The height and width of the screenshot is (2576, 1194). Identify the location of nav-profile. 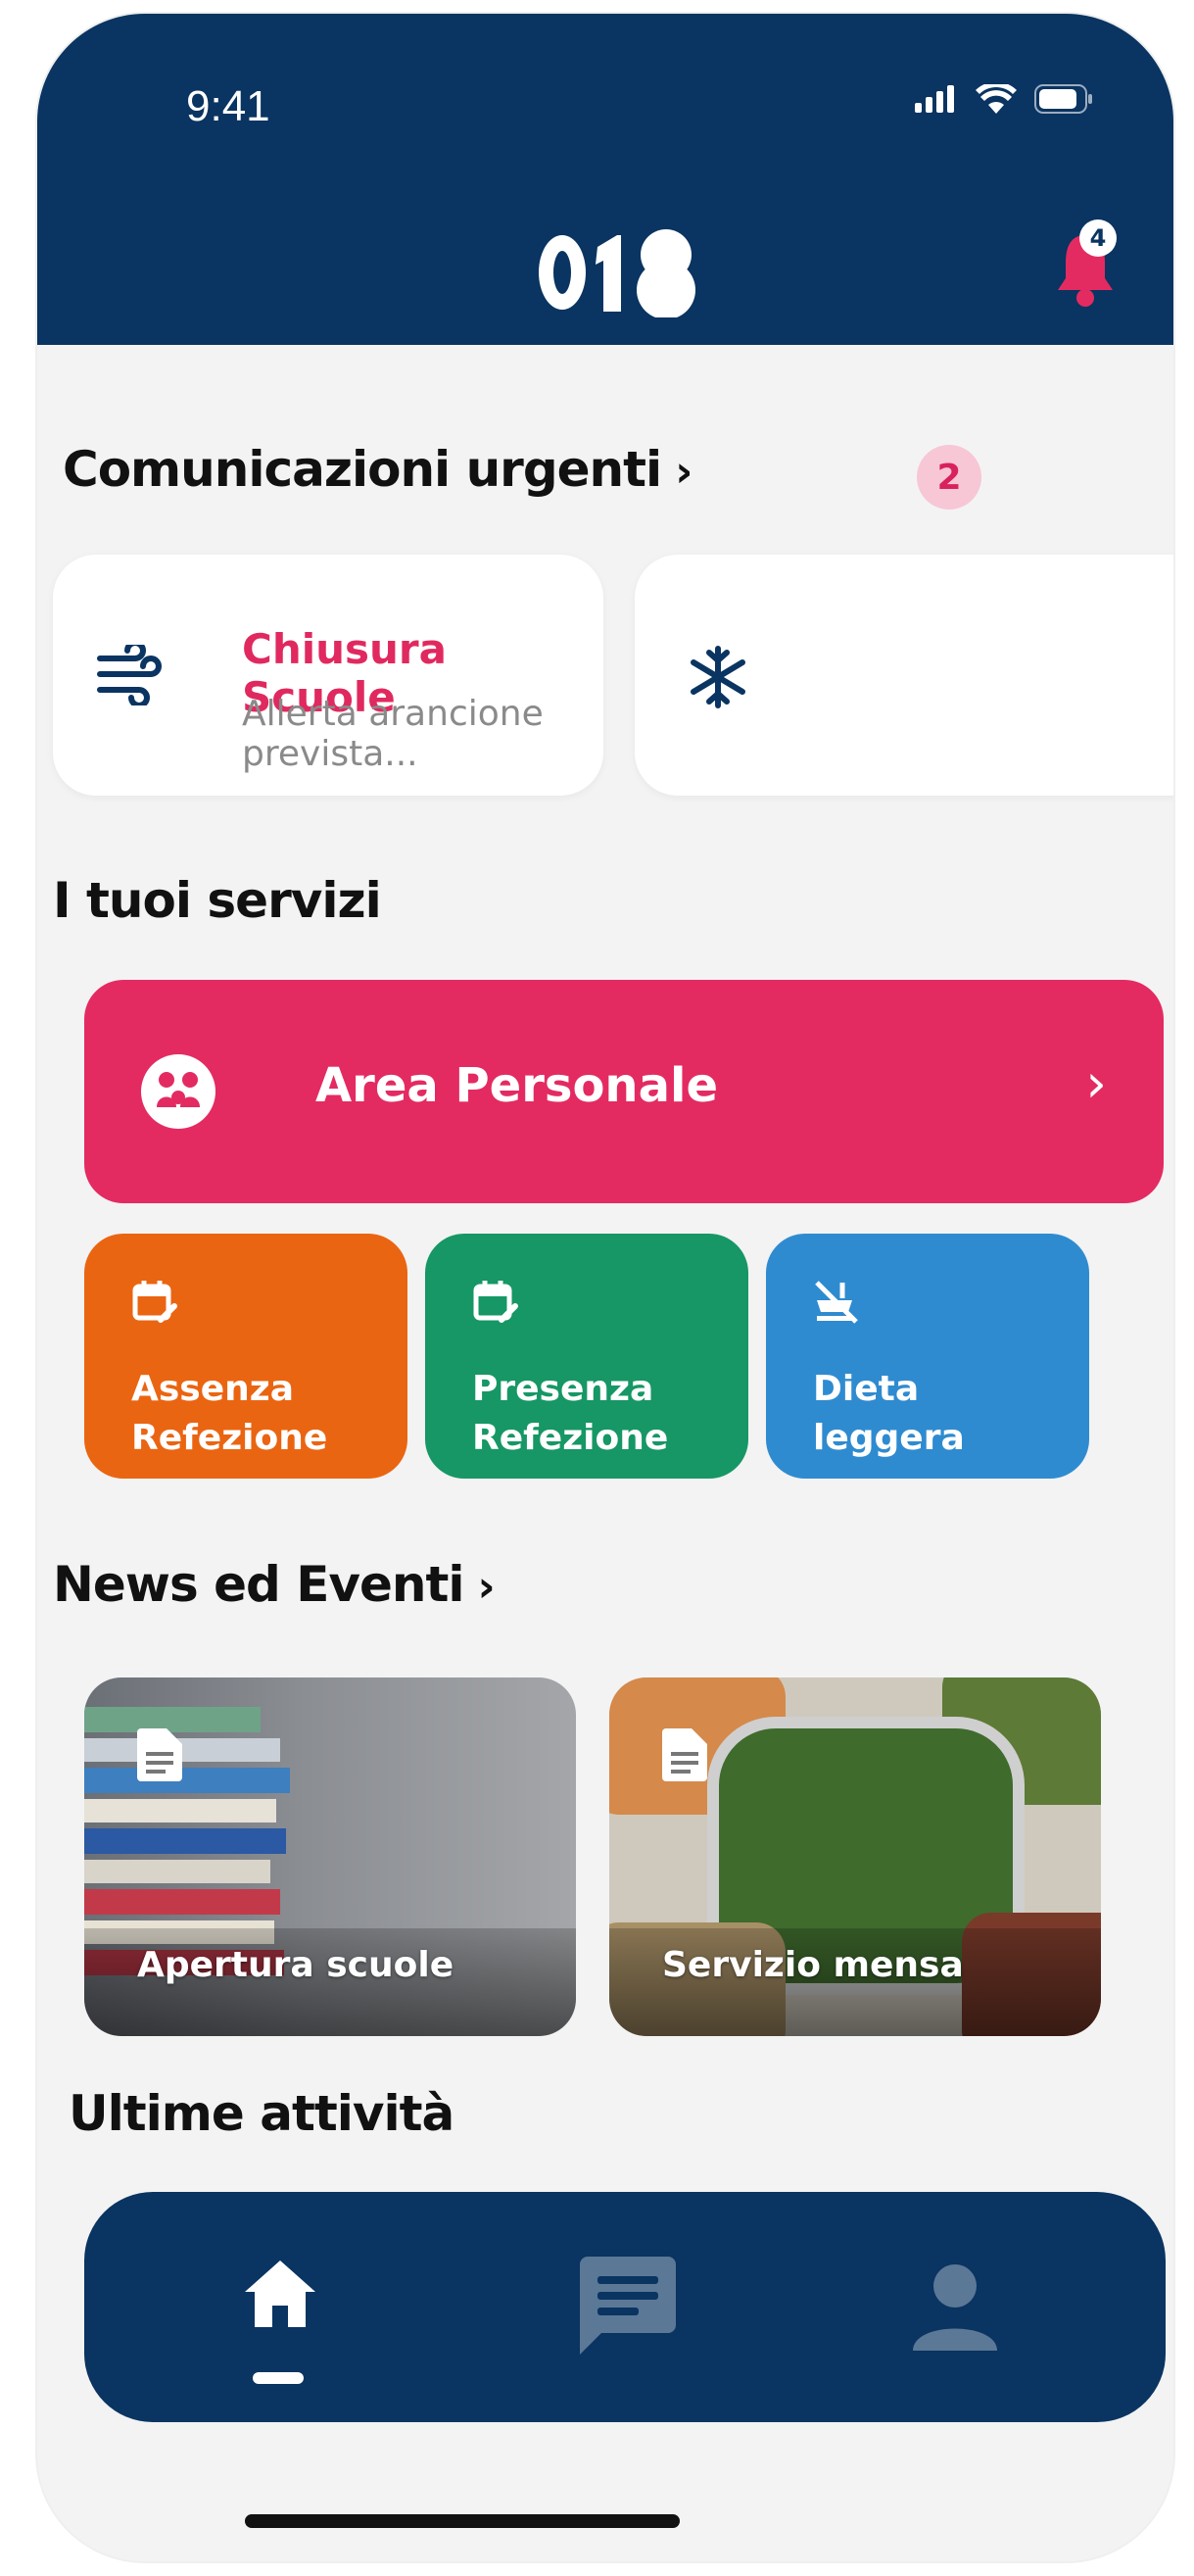
(960, 2309).